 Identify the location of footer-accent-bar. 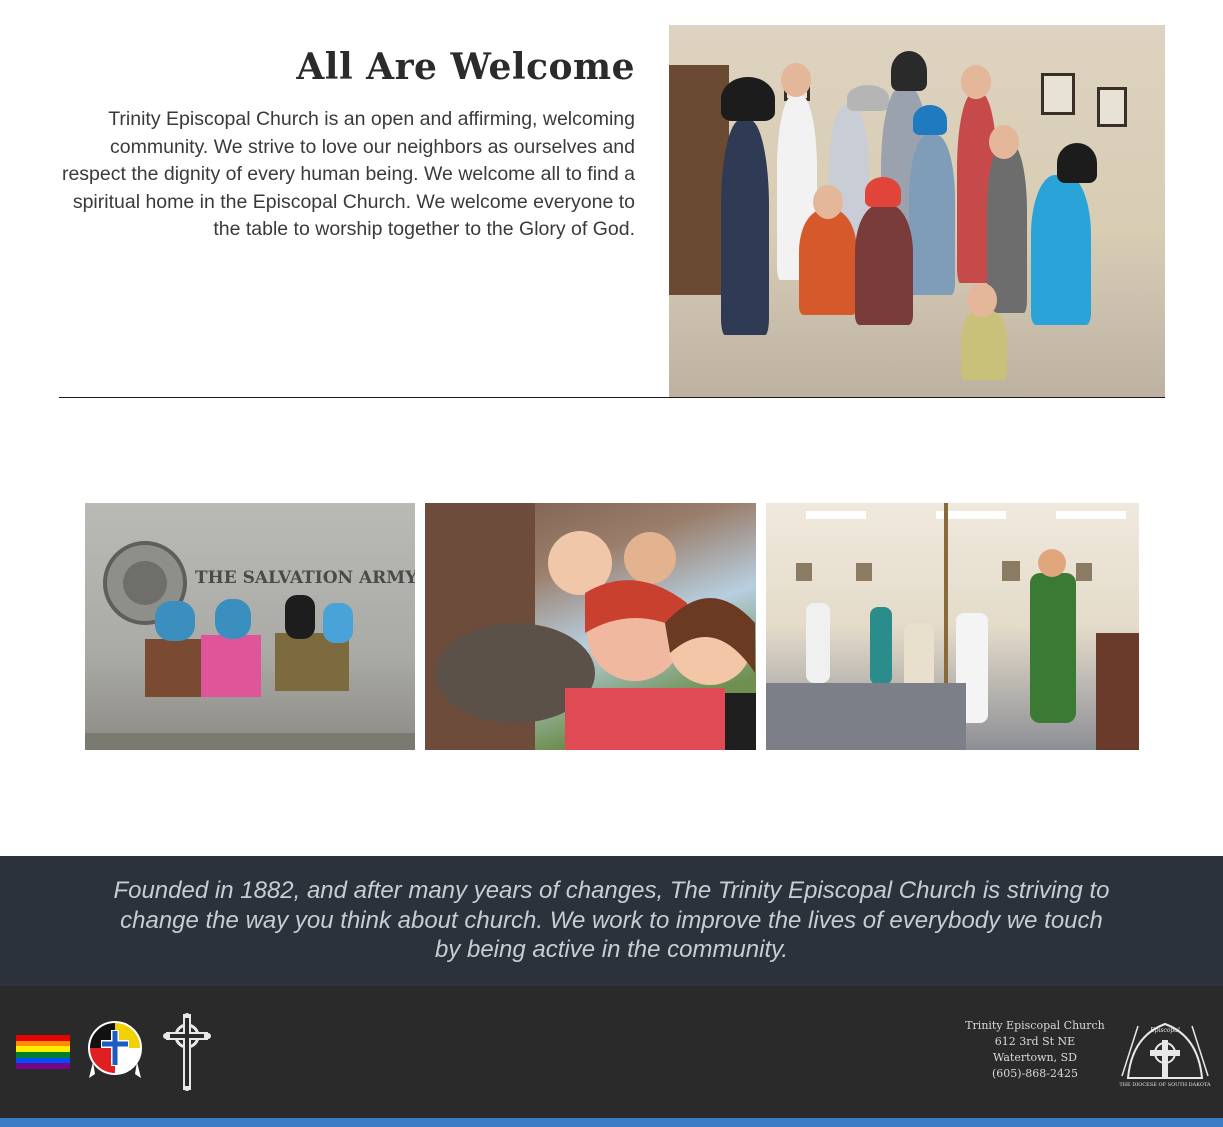
(611, 1122).